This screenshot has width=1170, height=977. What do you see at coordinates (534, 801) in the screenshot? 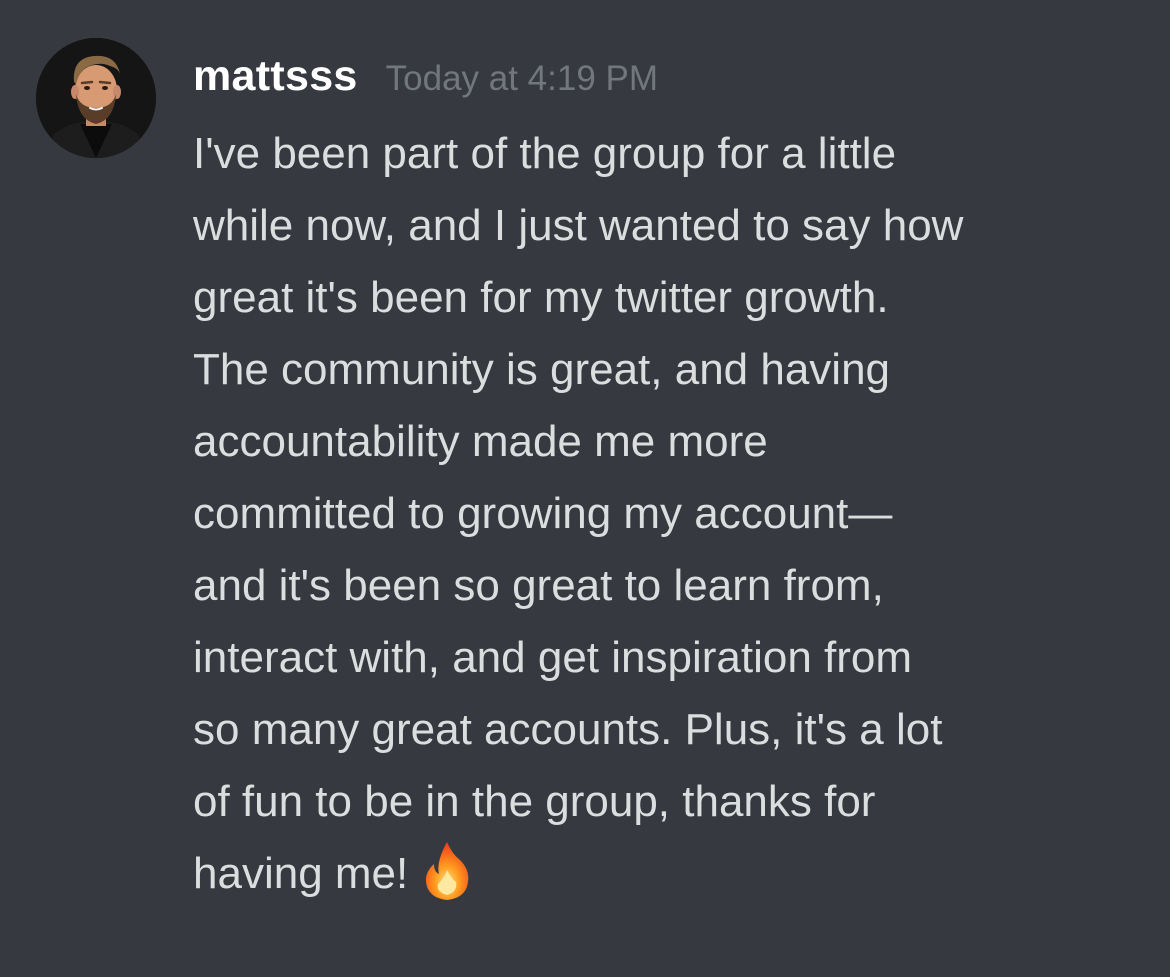
I see `message-line: of fun to be in the group, thanks for` at bounding box center [534, 801].